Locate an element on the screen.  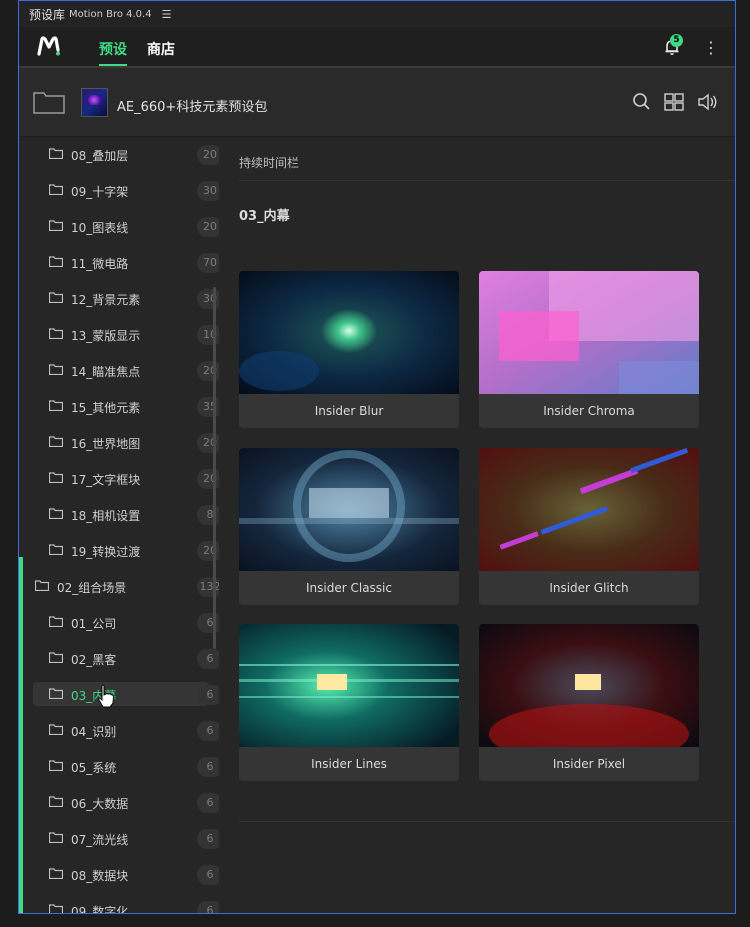
folder-label: 08_叠加层 is located at coordinates (100, 156).